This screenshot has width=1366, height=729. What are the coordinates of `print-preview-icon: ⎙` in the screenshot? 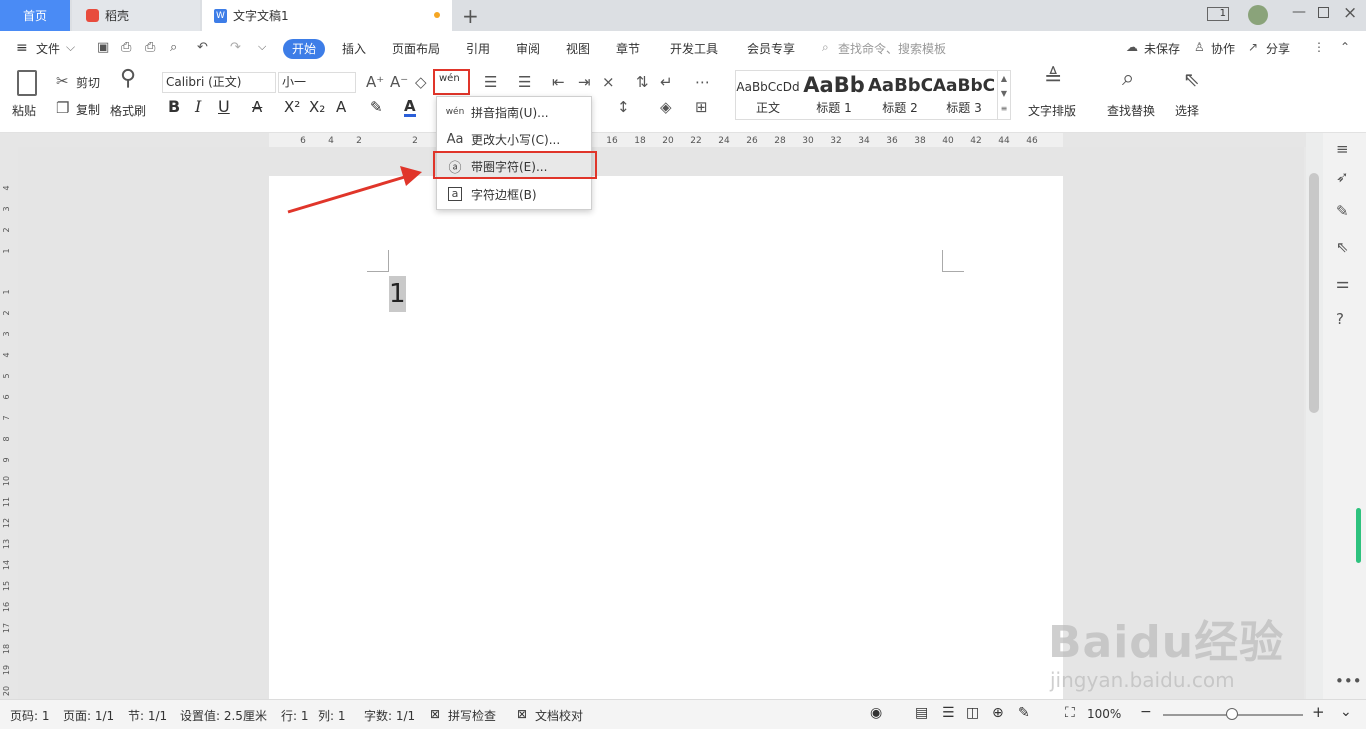 It's located at (126, 47).